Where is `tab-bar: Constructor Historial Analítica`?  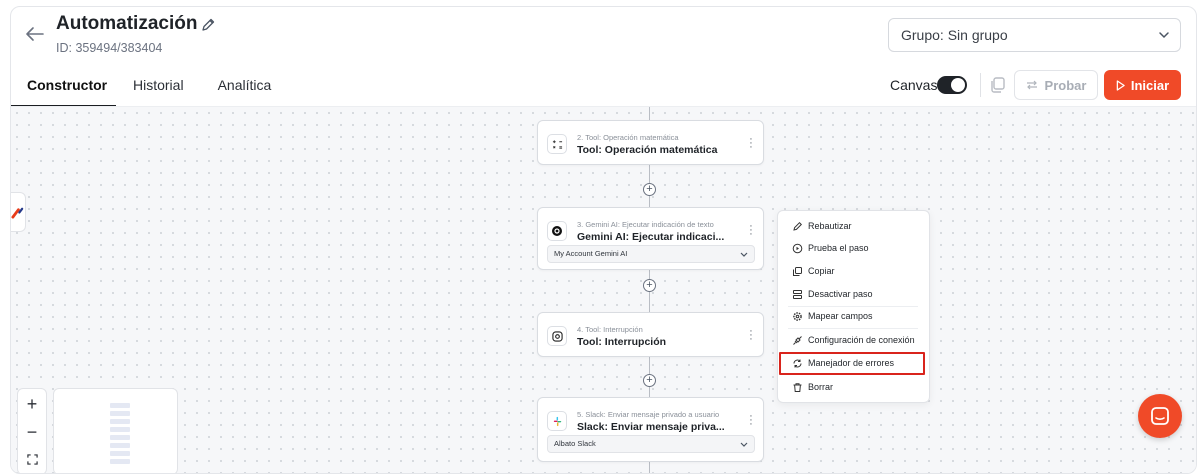
tab-bar: Constructor Historial Analítica is located at coordinates (149, 86).